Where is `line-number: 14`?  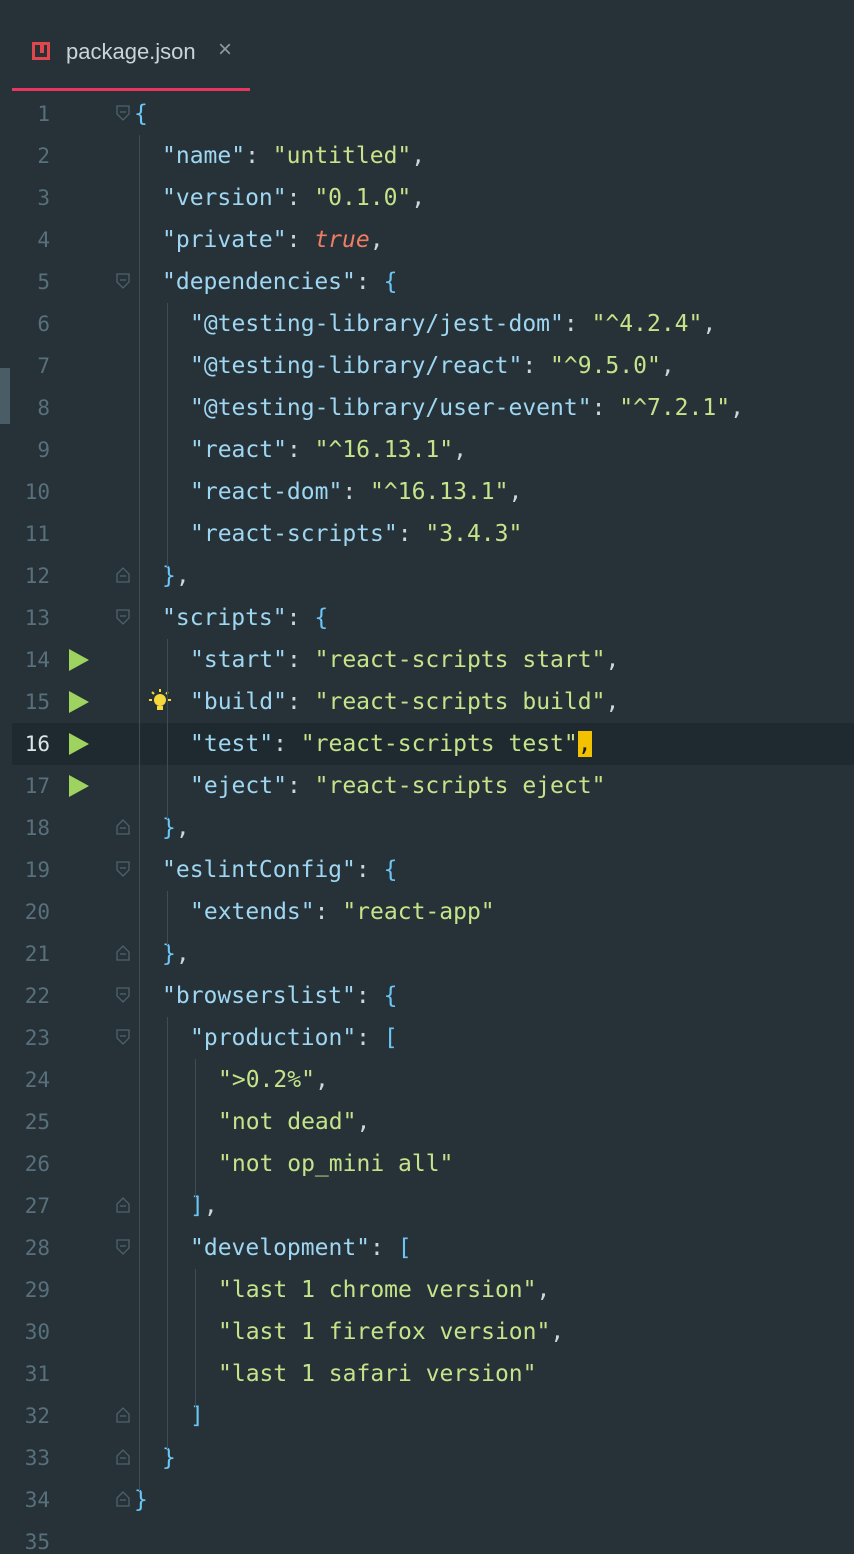
line-number: 14 is located at coordinates (31, 660).